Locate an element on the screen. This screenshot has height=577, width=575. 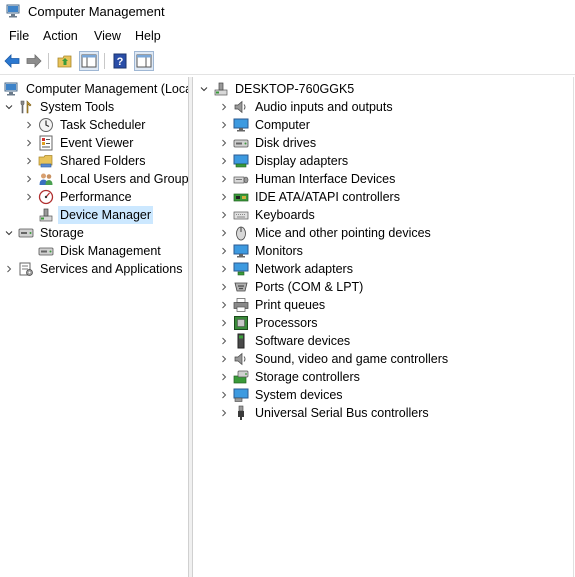
software-device-icon is located at coordinates (241, 341).